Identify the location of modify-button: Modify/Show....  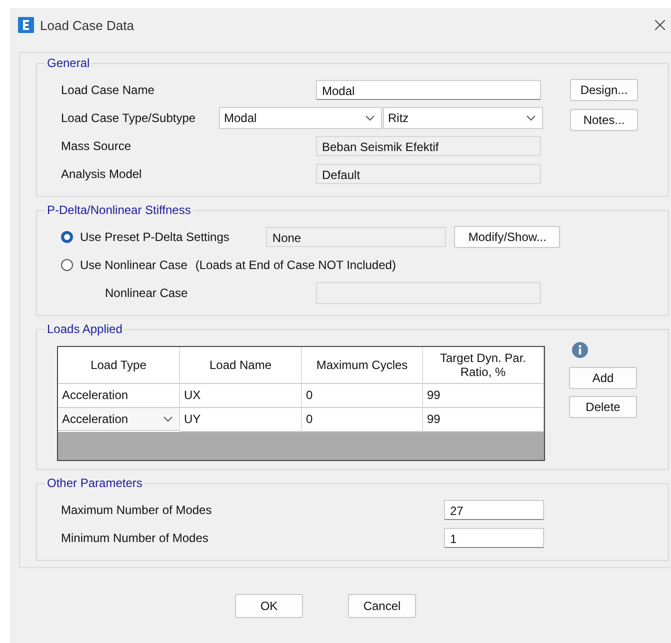
(507, 237).